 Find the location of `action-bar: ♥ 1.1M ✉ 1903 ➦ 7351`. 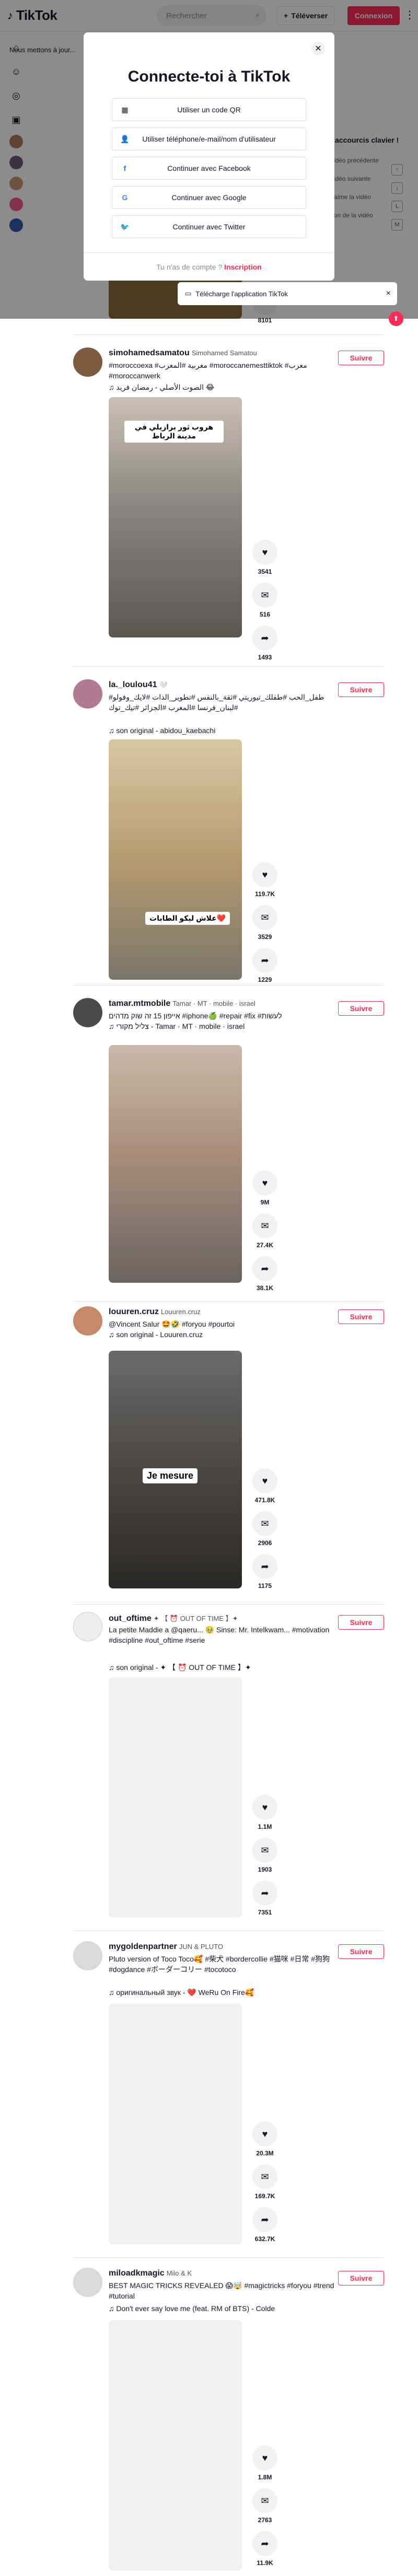

action-bar: ♥ 1.1M ✉ 1903 ➦ 7351 is located at coordinates (264, 1859).